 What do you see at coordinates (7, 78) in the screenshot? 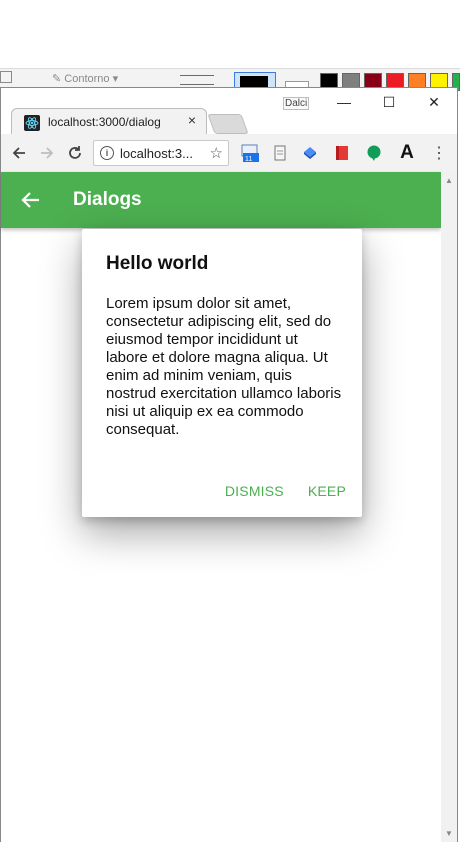
I see `background-shape-icon` at bounding box center [7, 78].